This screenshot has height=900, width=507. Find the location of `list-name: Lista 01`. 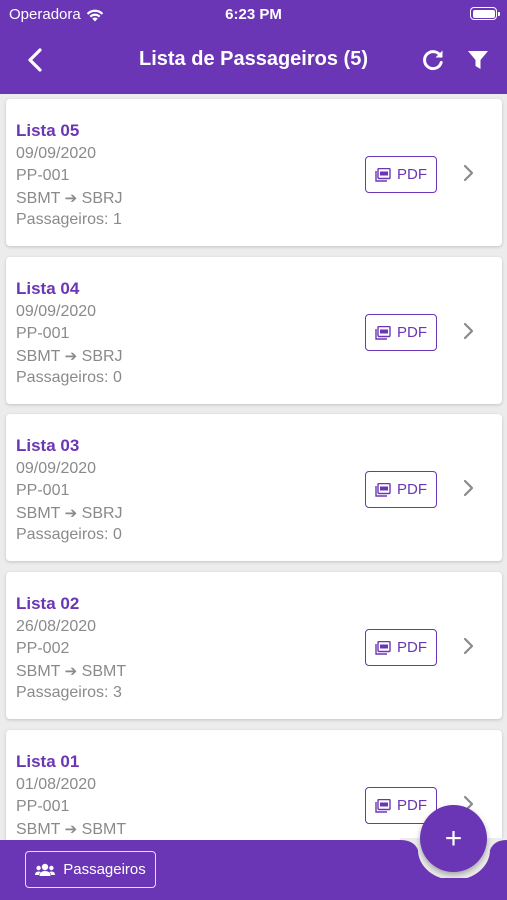

list-name: Lista 01 is located at coordinates (48, 761).